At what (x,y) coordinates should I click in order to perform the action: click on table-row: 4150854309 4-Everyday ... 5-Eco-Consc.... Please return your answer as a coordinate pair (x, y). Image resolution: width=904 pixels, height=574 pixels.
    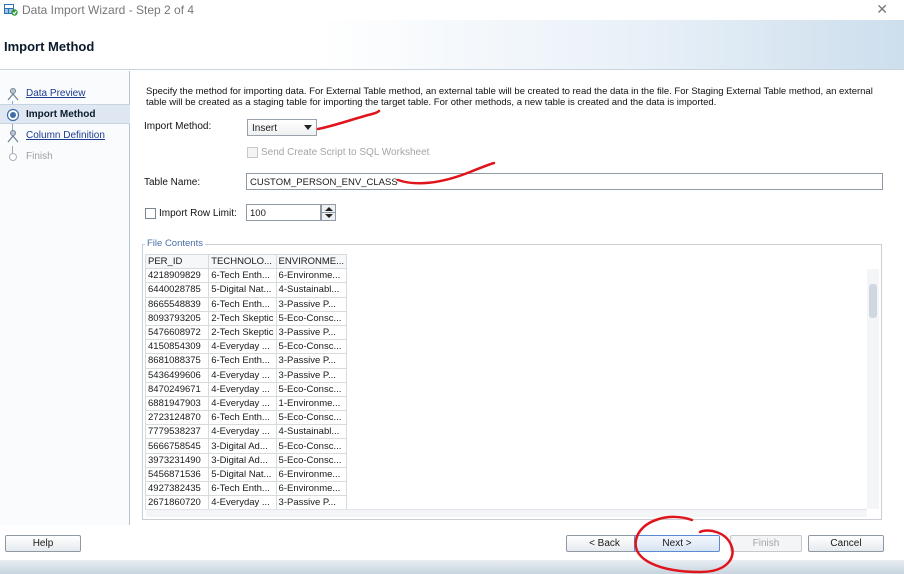
    Looking at the image, I should click on (246, 347).